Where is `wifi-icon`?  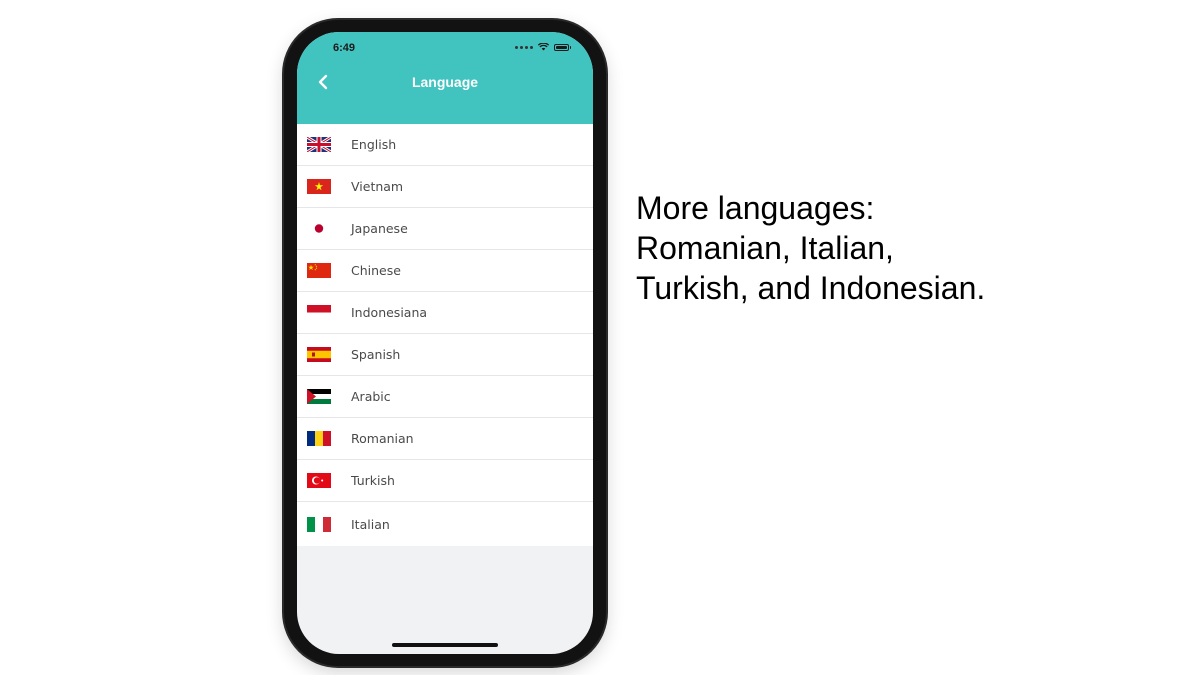 wifi-icon is located at coordinates (543, 47).